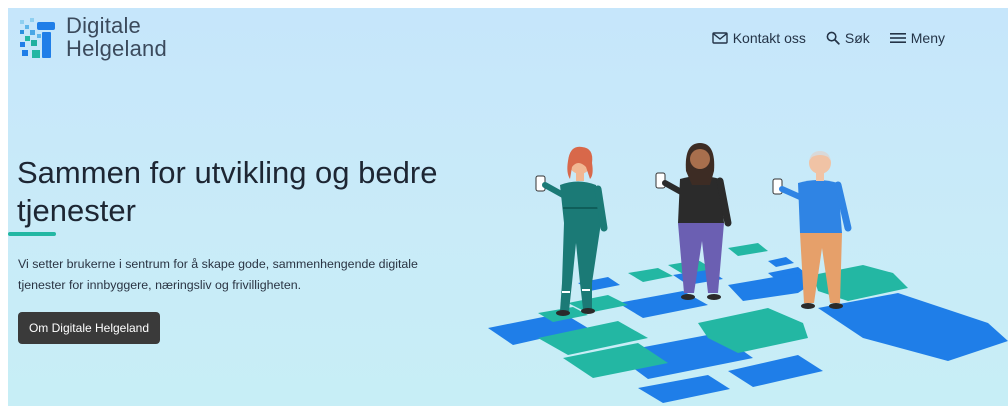 This screenshot has height=410, width=1008. I want to click on about-button: Om Digitale Helgeland, so click(89, 328).